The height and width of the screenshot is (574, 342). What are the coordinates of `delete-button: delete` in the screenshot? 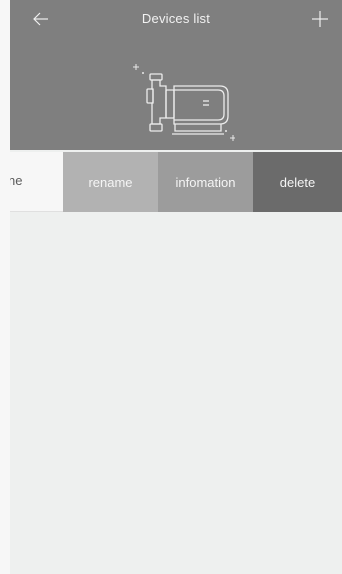 It's located at (297, 182).